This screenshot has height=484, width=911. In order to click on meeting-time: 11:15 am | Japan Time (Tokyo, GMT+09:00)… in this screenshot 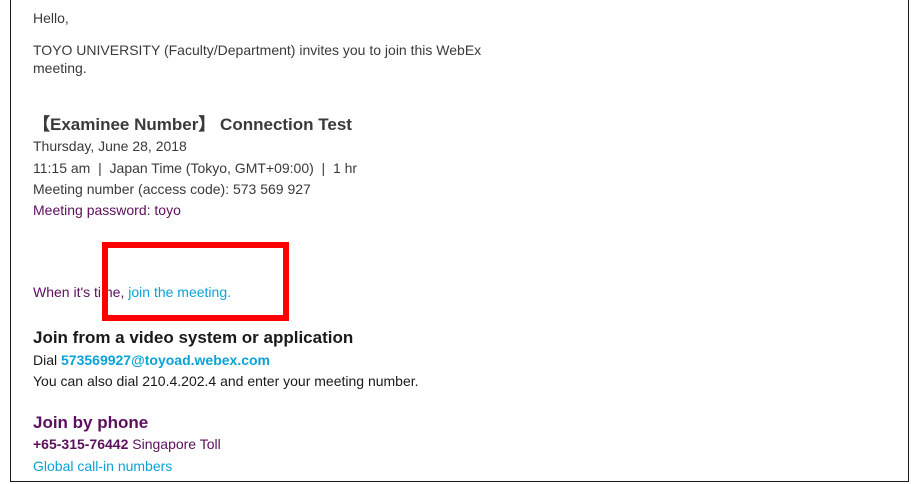, I will do `click(195, 168)`.